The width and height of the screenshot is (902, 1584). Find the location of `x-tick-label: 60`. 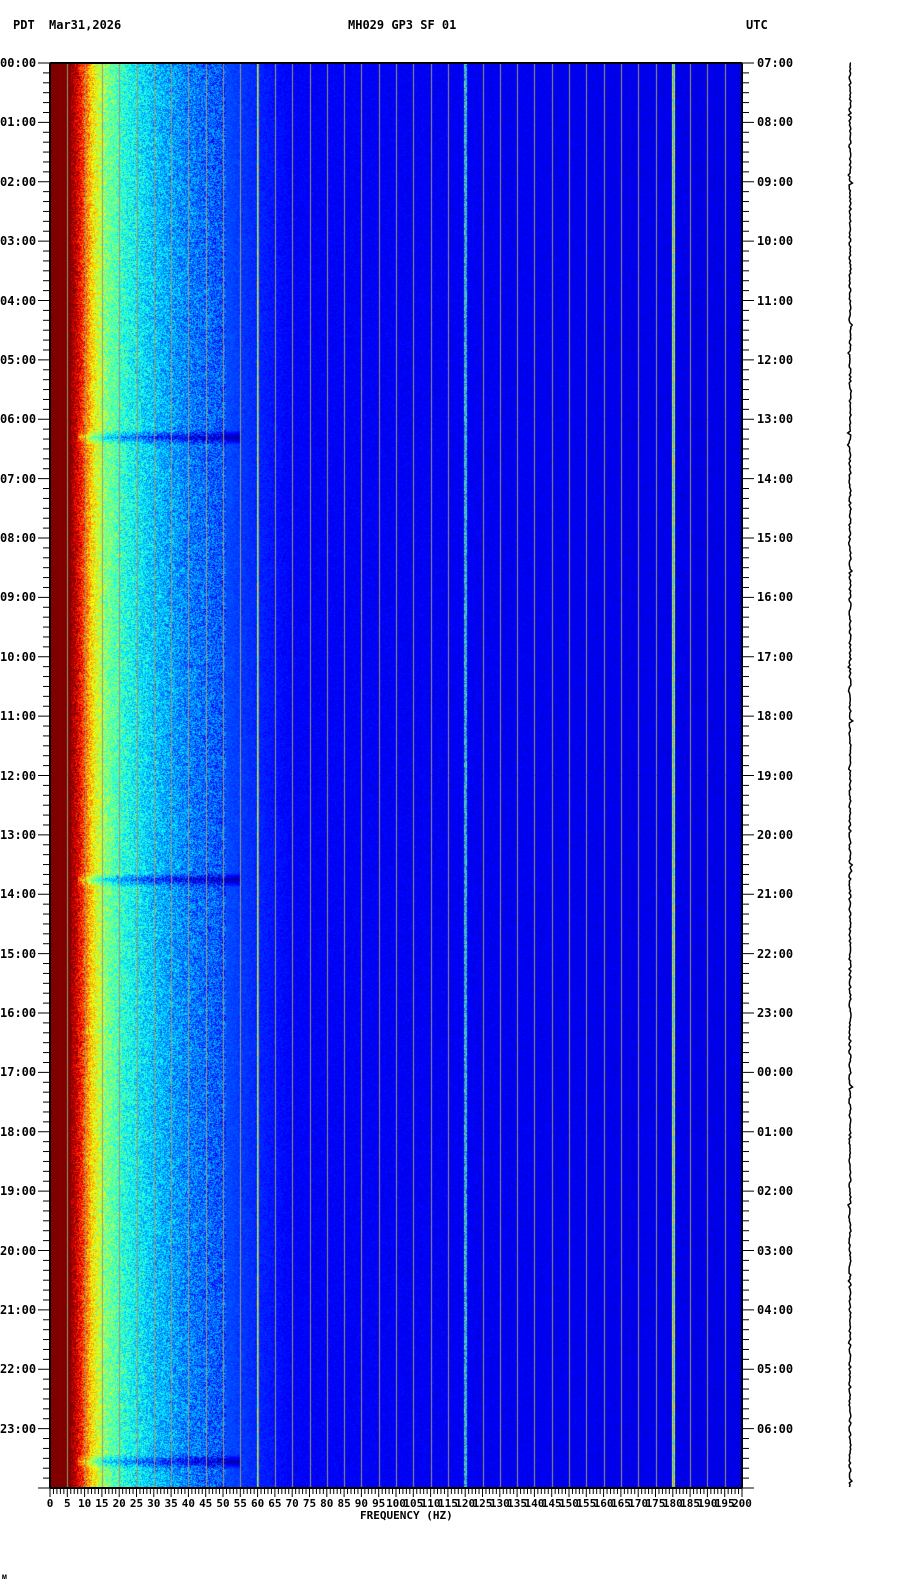

x-tick-label: 60 is located at coordinates (257, 1503).